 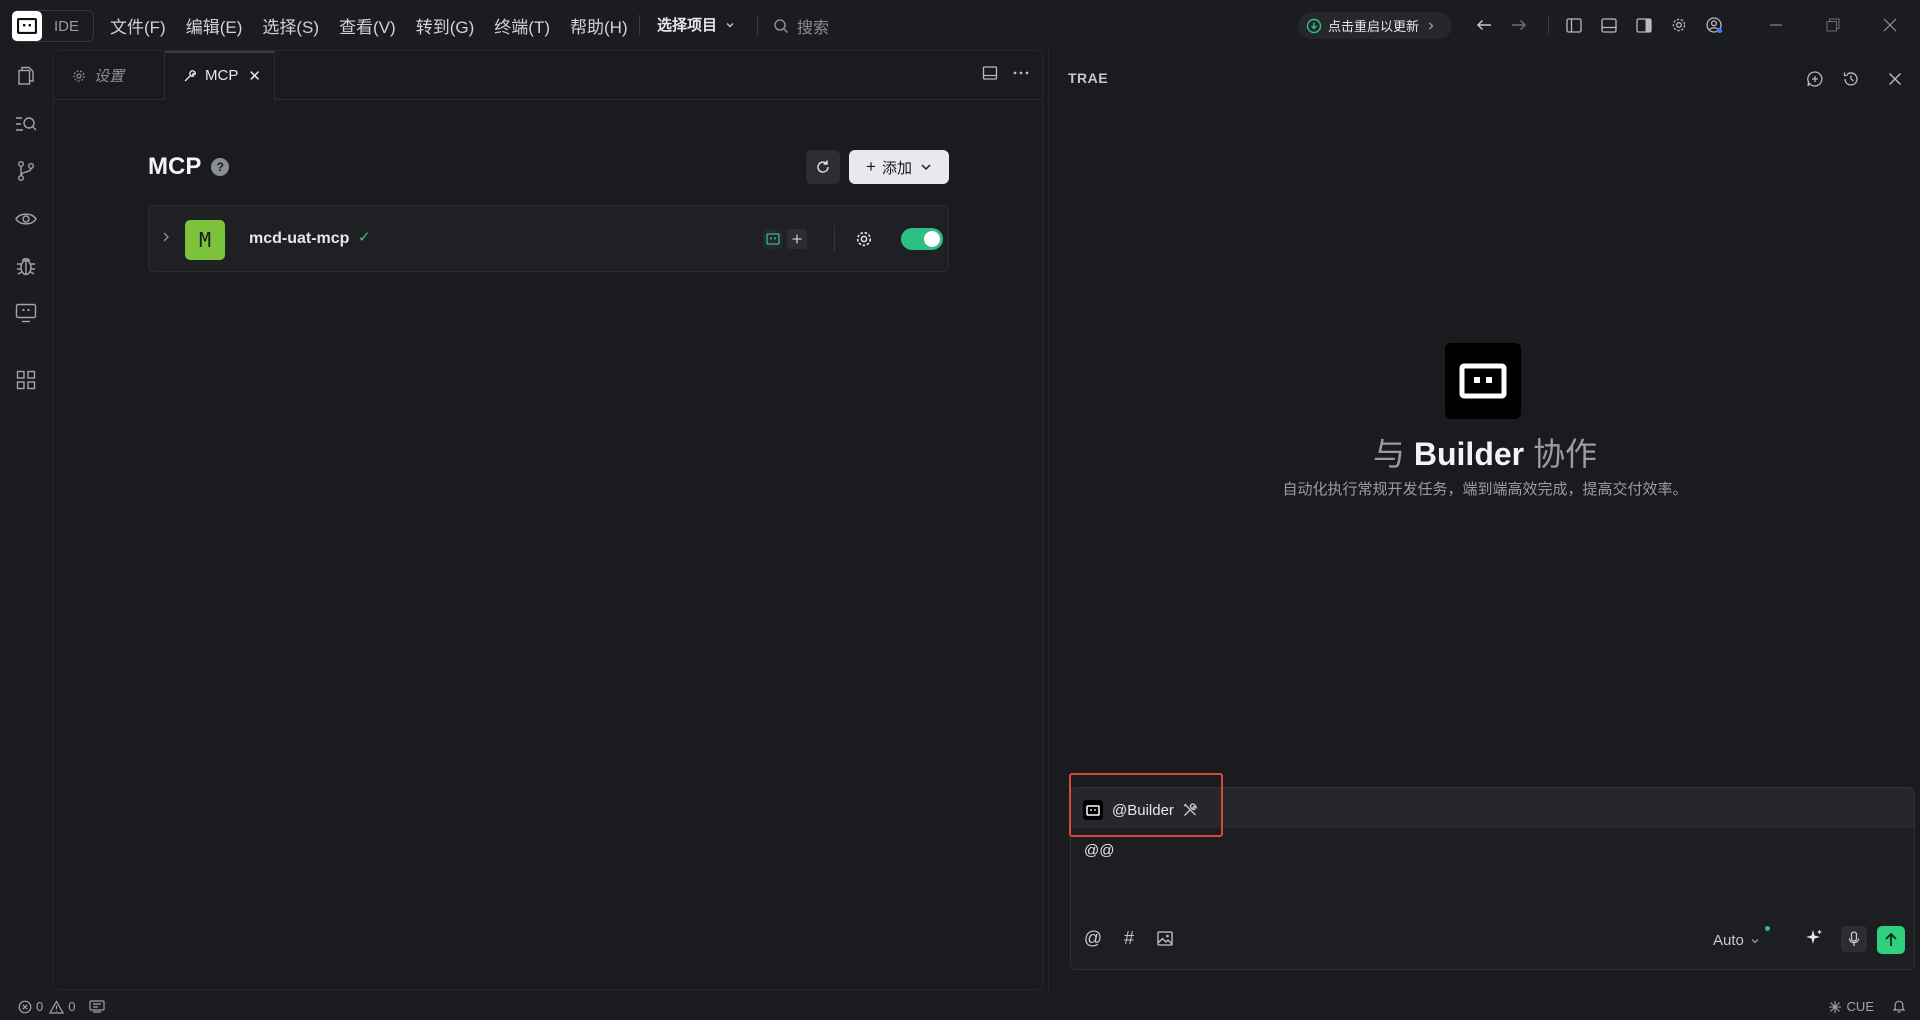 What do you see at coordinates (548, 238) in the screenshot?
I see `mcp-server-card: M mcd-uat-mcp ✓` at bounding box center [548, 238].